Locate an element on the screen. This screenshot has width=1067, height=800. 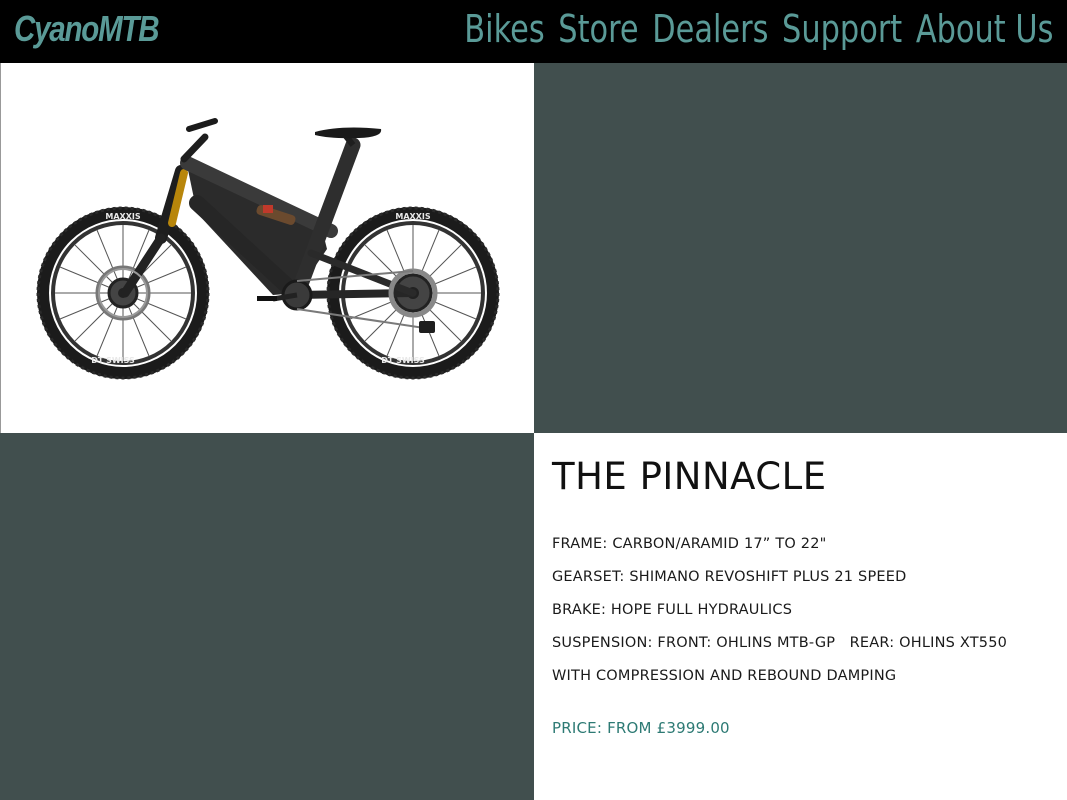
main-nav: Bikes Store Dealers Support About Us is located at coordinates (758, 29).